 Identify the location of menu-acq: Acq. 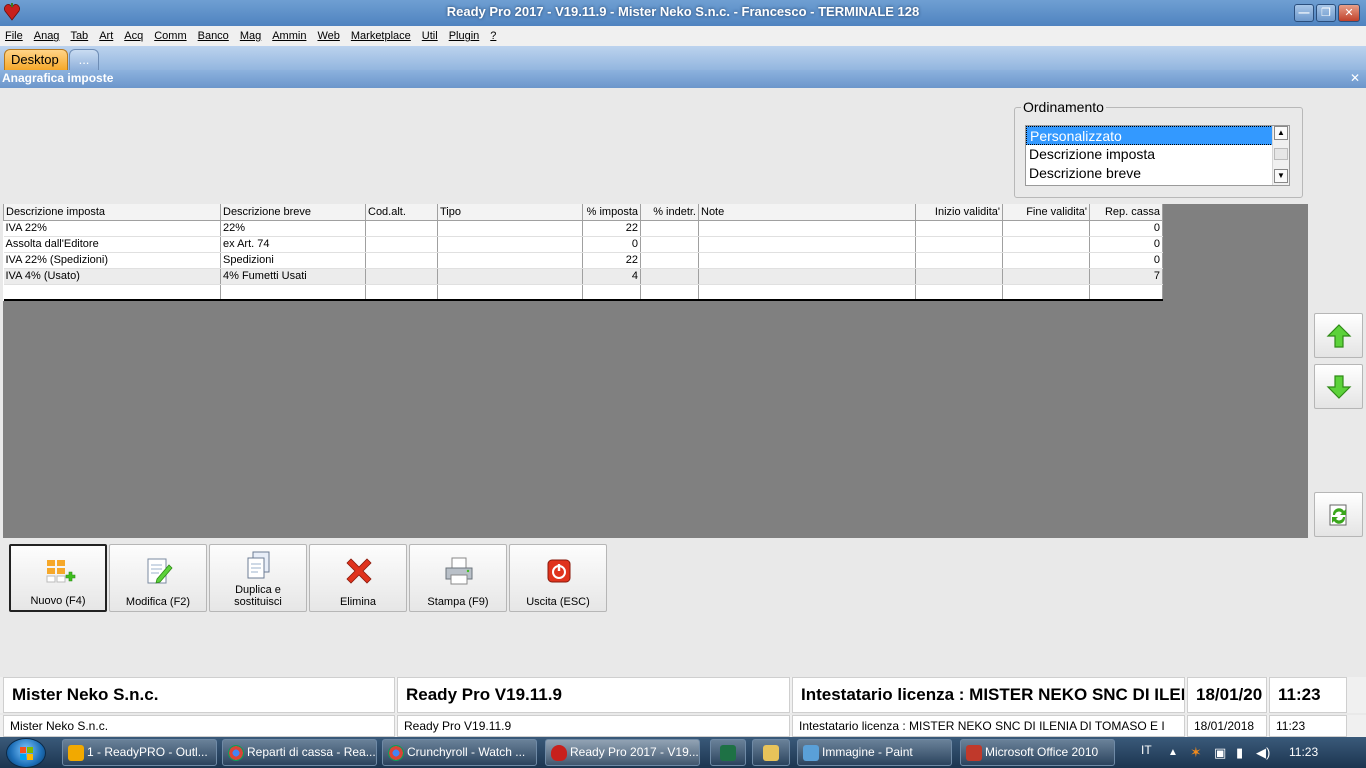
(133, 36).